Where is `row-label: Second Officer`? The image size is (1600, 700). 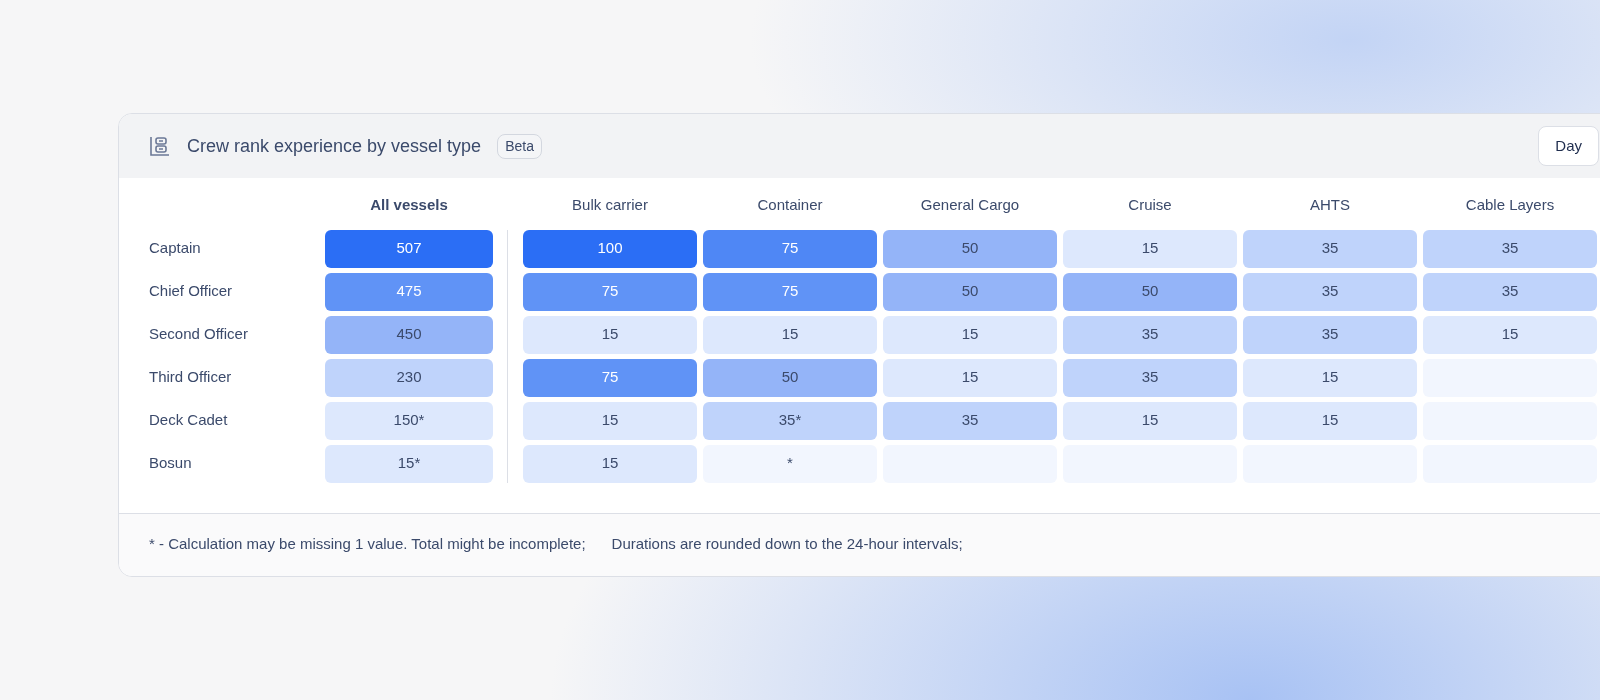
row-label: Second Officer is located at coordinates (199, 334).